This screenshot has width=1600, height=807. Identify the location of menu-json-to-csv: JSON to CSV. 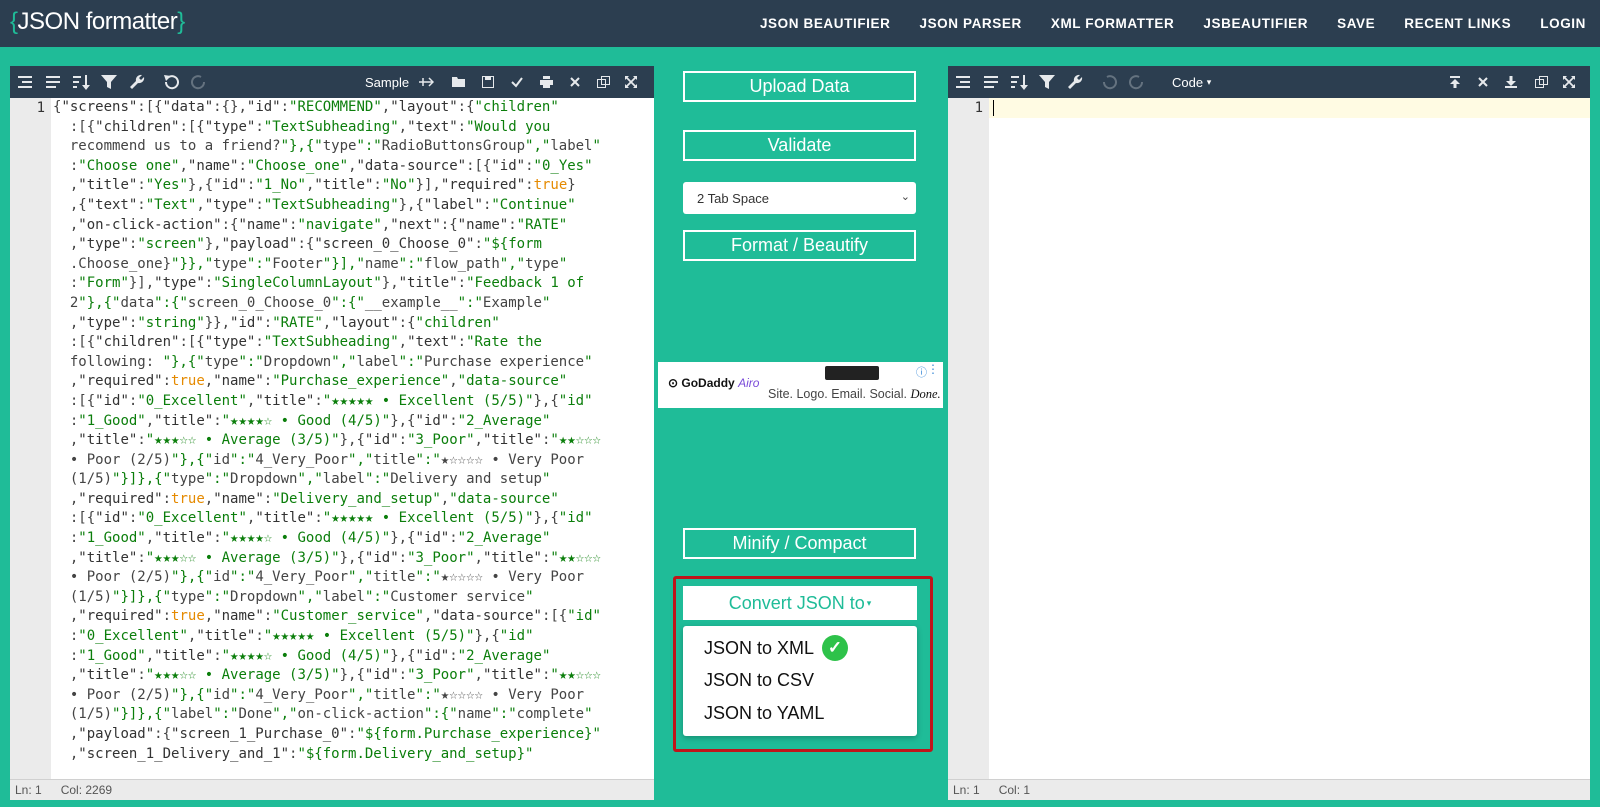
(759, 680).